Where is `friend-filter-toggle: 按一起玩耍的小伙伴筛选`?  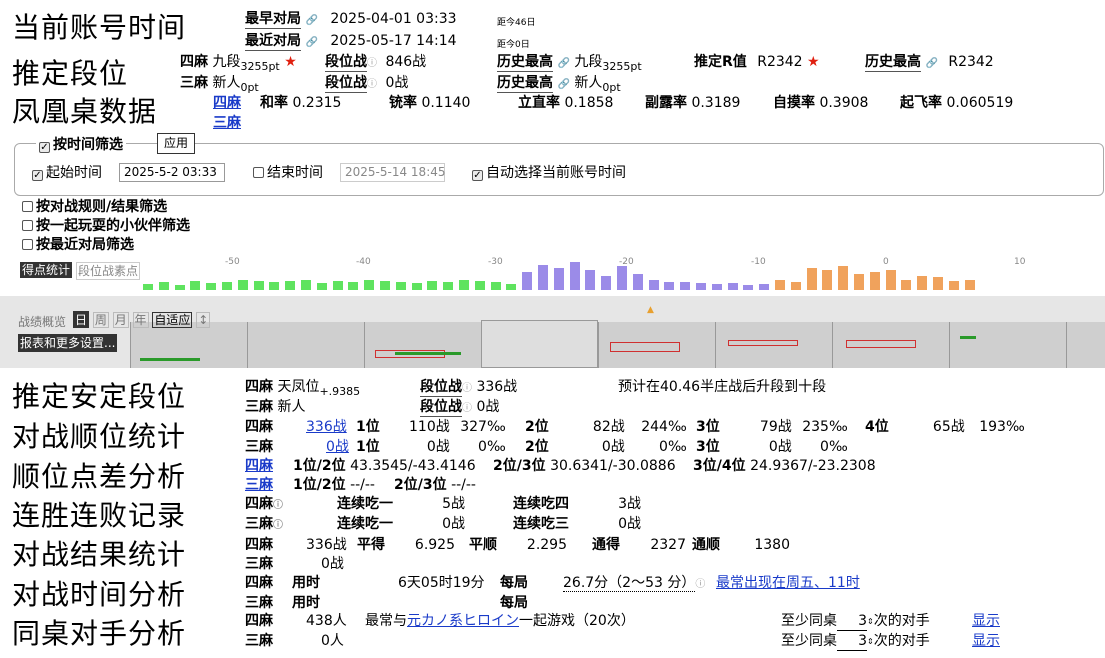 friend-filter-toggle: 按一起玩耍的小伙伴筛选 is located at coordinates (106, 226).